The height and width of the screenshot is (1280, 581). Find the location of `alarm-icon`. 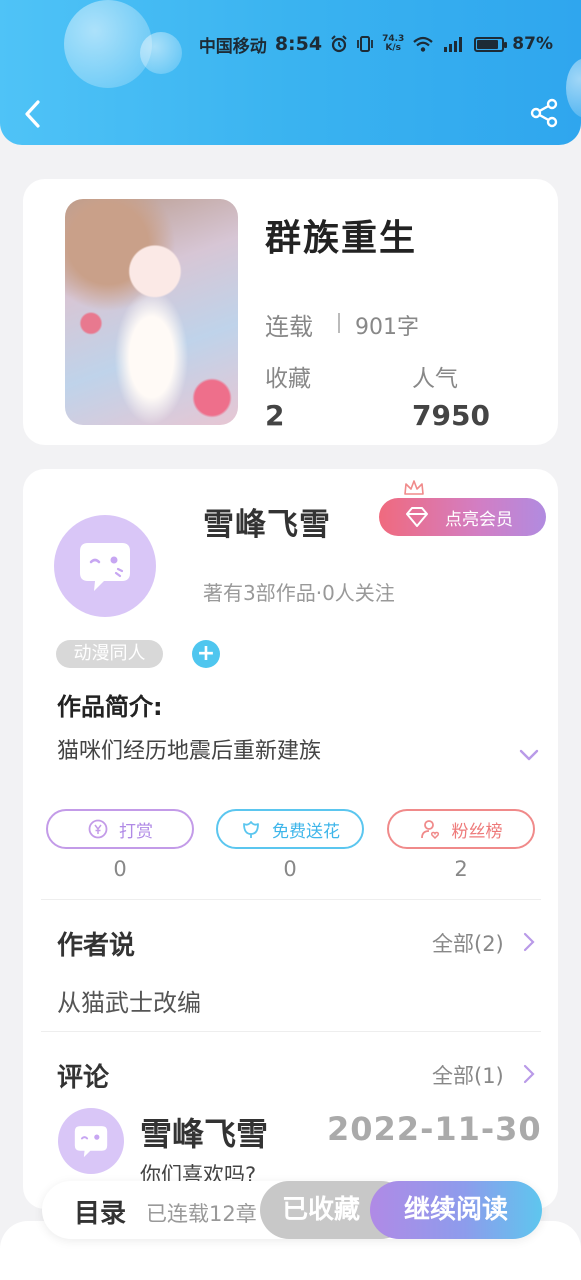

alarm-icon is located at coordinates (339, 44).